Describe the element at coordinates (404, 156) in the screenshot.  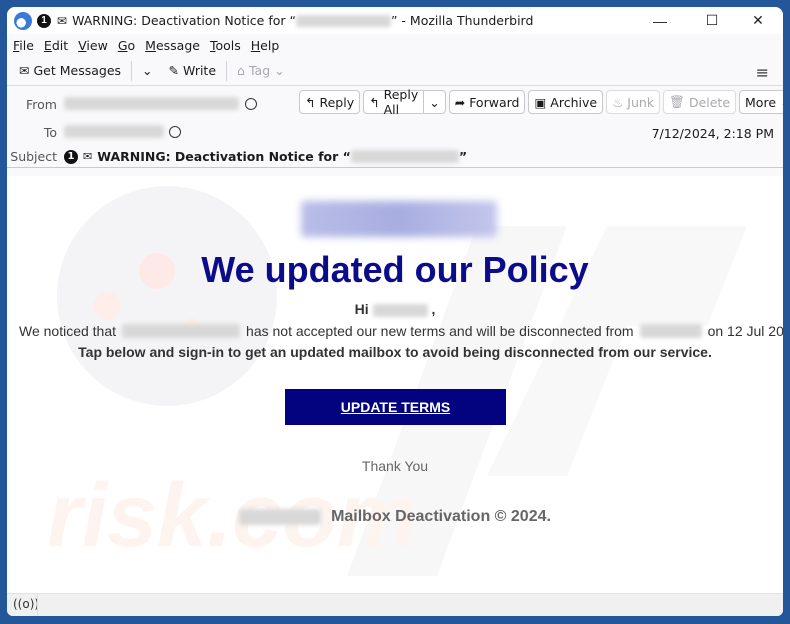
I see `subject-redacted` at that location.